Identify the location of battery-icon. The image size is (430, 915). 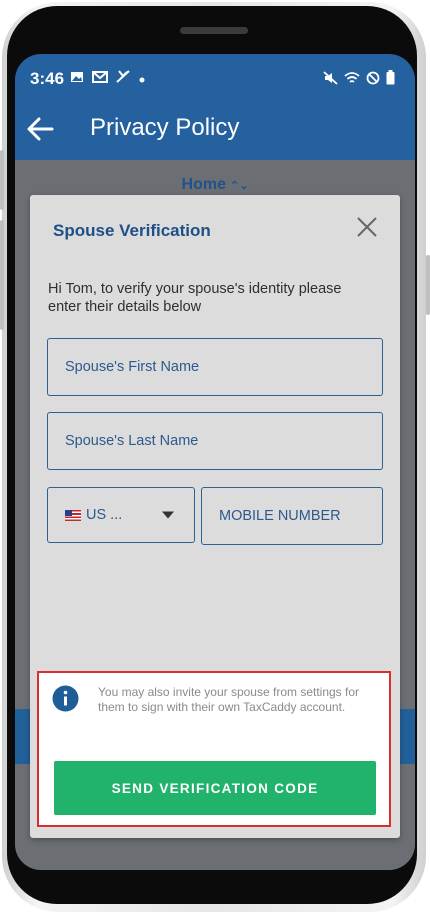
(390, 79).